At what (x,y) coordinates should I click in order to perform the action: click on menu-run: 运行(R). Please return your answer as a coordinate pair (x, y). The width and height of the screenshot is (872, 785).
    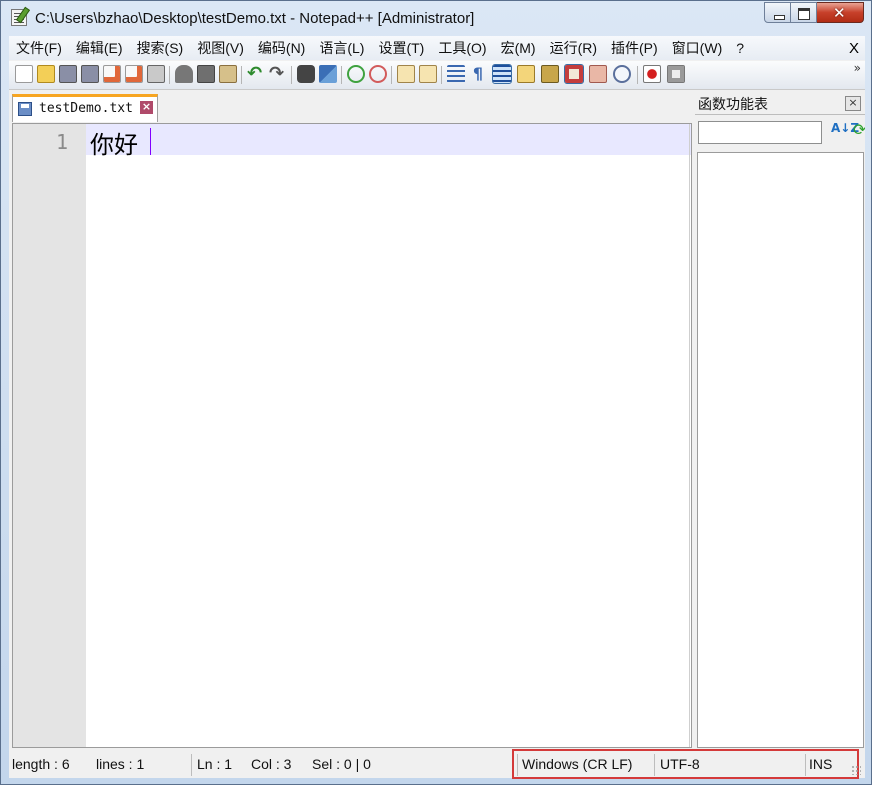
    Looking at the image, I should click on (573, 48).